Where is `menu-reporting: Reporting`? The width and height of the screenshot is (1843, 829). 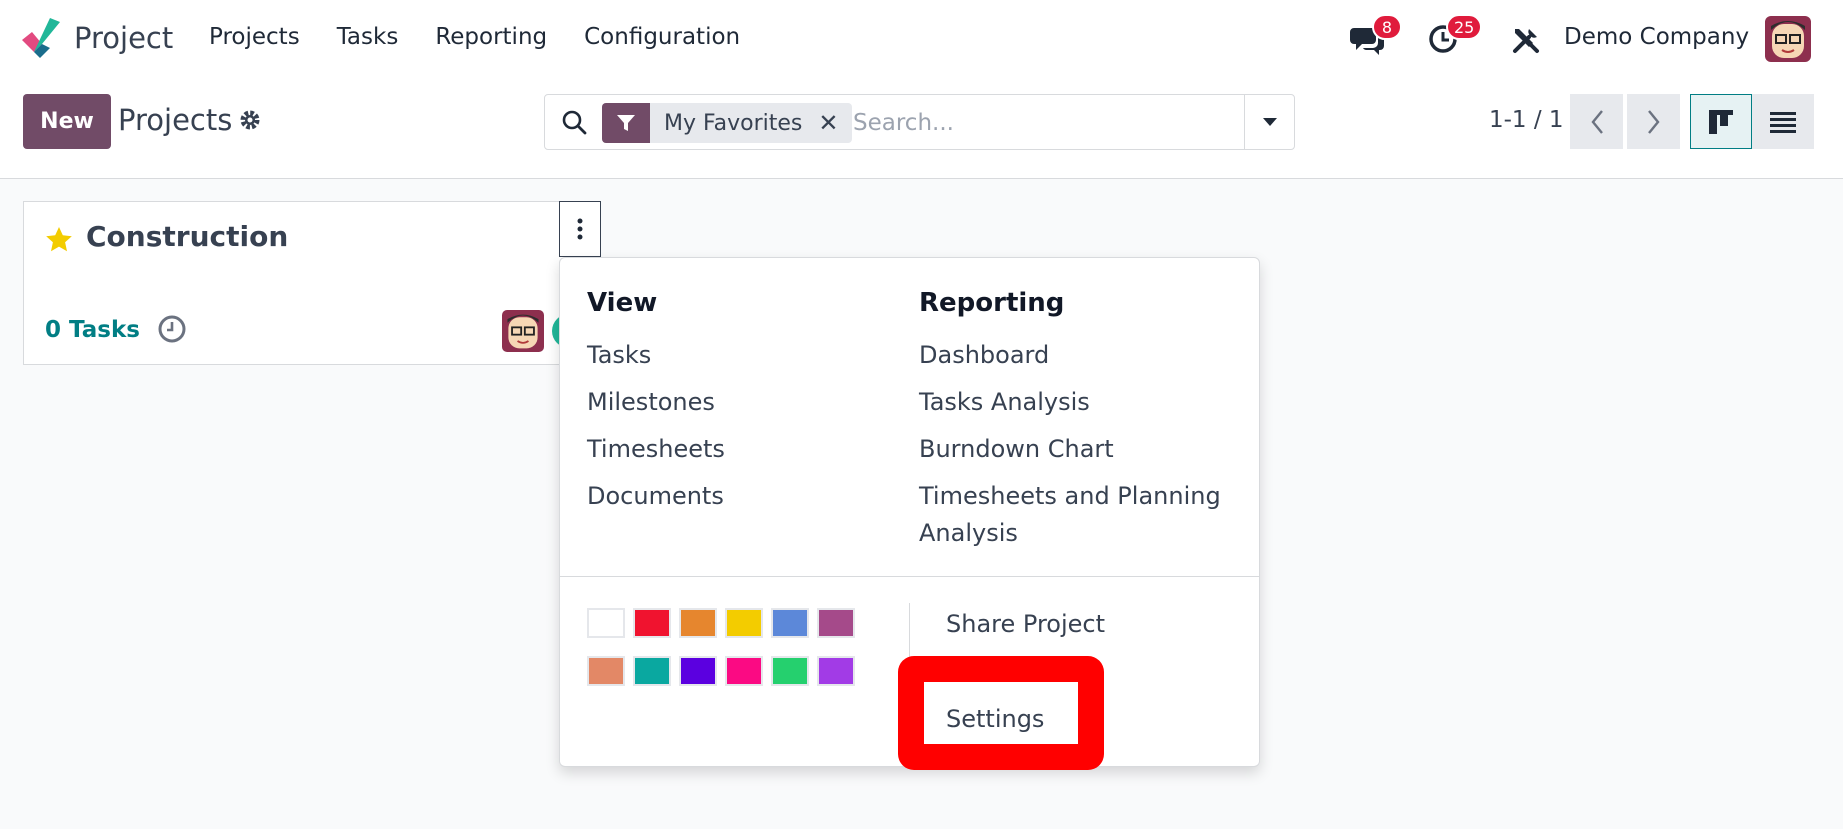 menu-reporting: Reporting is located at coordinates (491, 37).